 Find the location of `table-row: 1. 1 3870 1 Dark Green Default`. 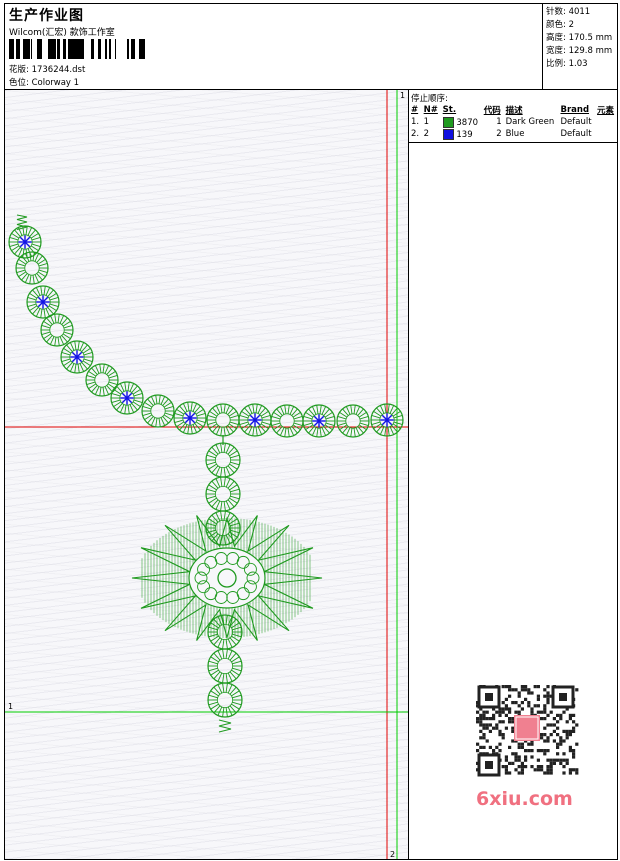

table-row: 1. 1 3870 1 Dark Green Default is located at coordinates (501, 122).